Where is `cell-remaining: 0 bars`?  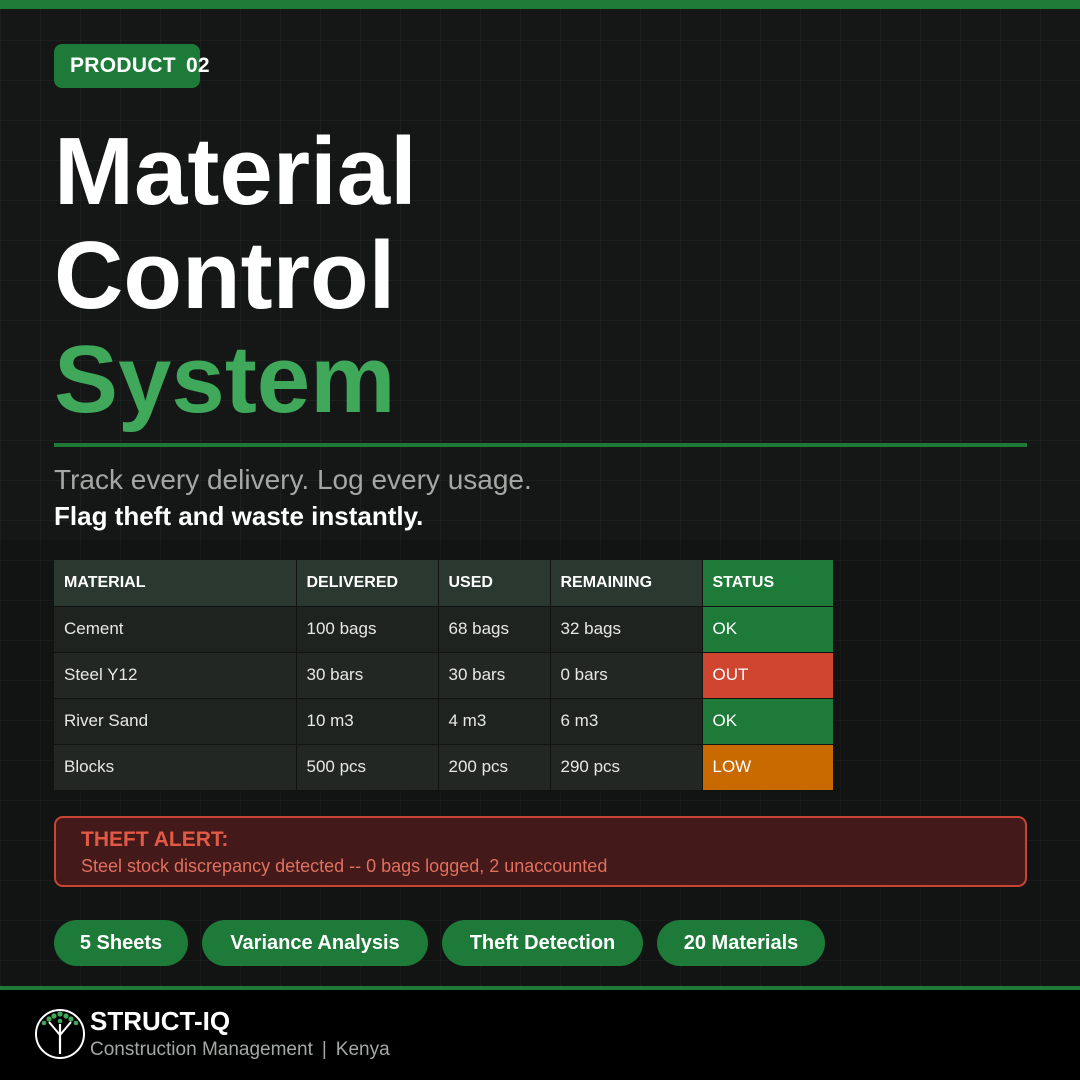
cell-remaining: 0 bars is located at coordinates (626, 675).